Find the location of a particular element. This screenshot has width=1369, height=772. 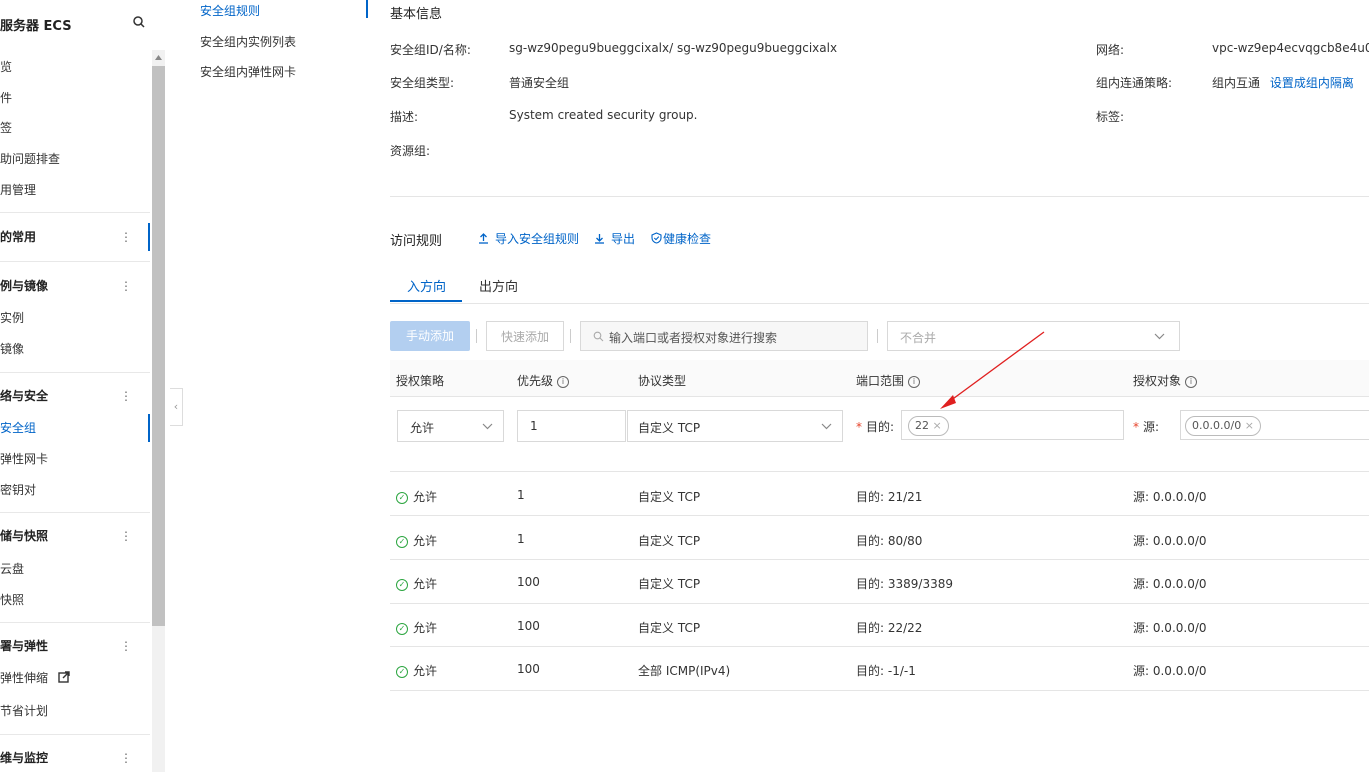

section-title-access-rules: 访问规则 is located at coordinates (416, 241).